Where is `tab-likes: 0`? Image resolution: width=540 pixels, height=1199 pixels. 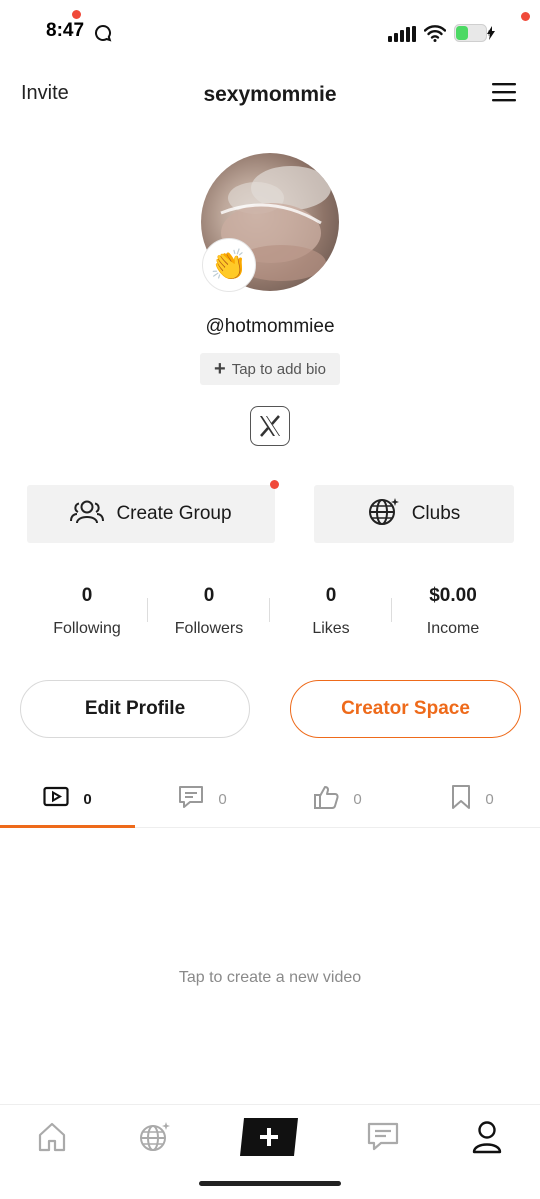 tab-likes: 0 is located at coordinates (337, 799).